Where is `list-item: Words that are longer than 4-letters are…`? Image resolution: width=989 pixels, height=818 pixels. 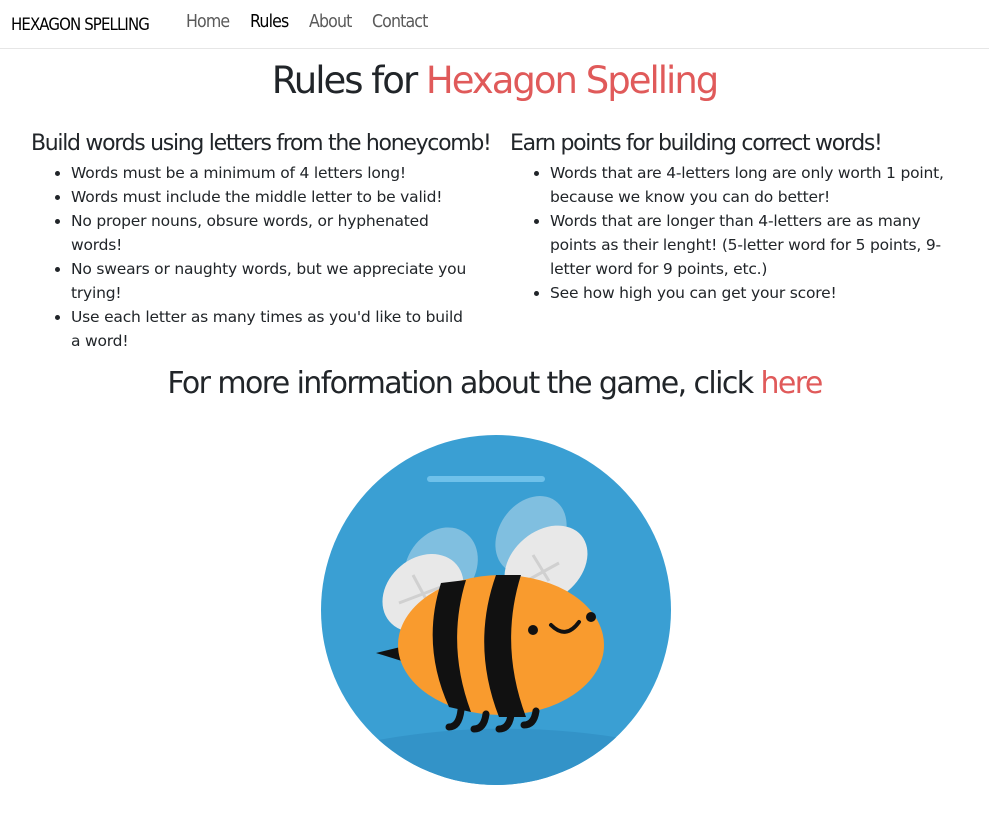
list-item: Words that are longer than 4-letters are… is located at coordinates (755, 245).